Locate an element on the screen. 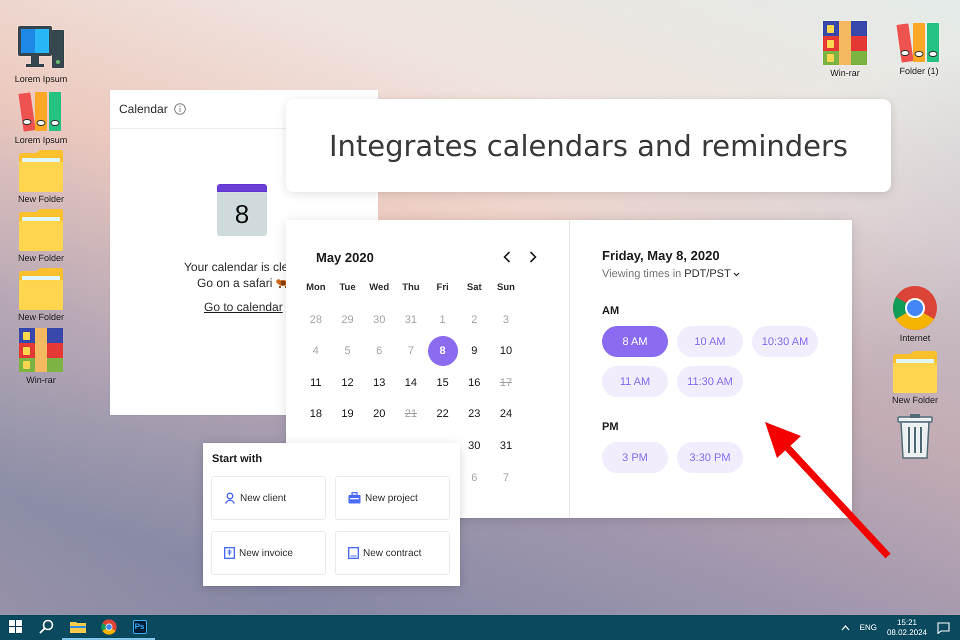 This screenshot has height=640, width=960. calendar-day: 18 is located at coordinates (315, 414).